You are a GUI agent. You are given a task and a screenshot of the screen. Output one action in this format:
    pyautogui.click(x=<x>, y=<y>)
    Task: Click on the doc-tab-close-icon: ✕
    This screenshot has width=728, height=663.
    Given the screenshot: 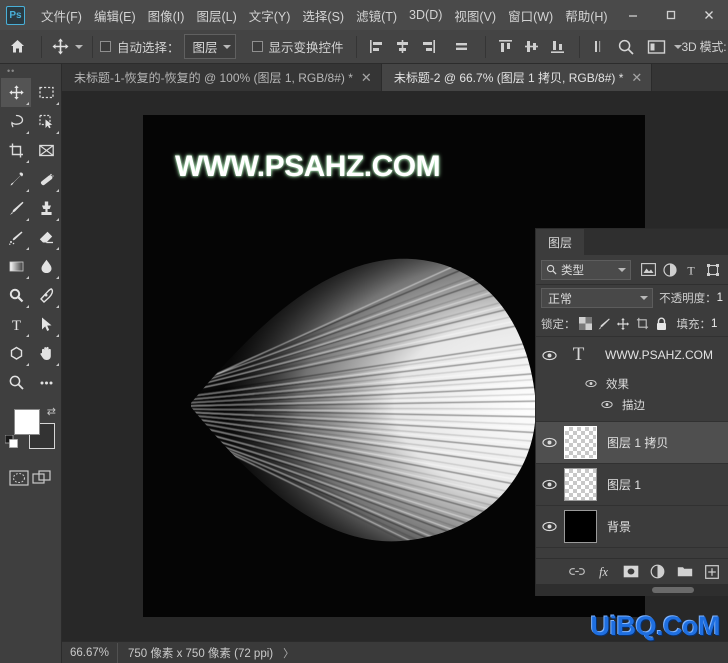 What is the action you would take?
    pyautogui.click(x=366, y=77)
    